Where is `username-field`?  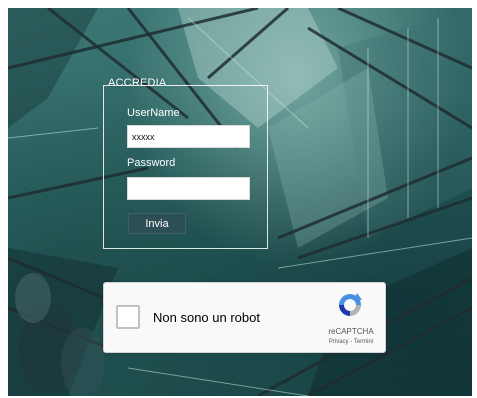 username-field is located at coordinates (188, 136).